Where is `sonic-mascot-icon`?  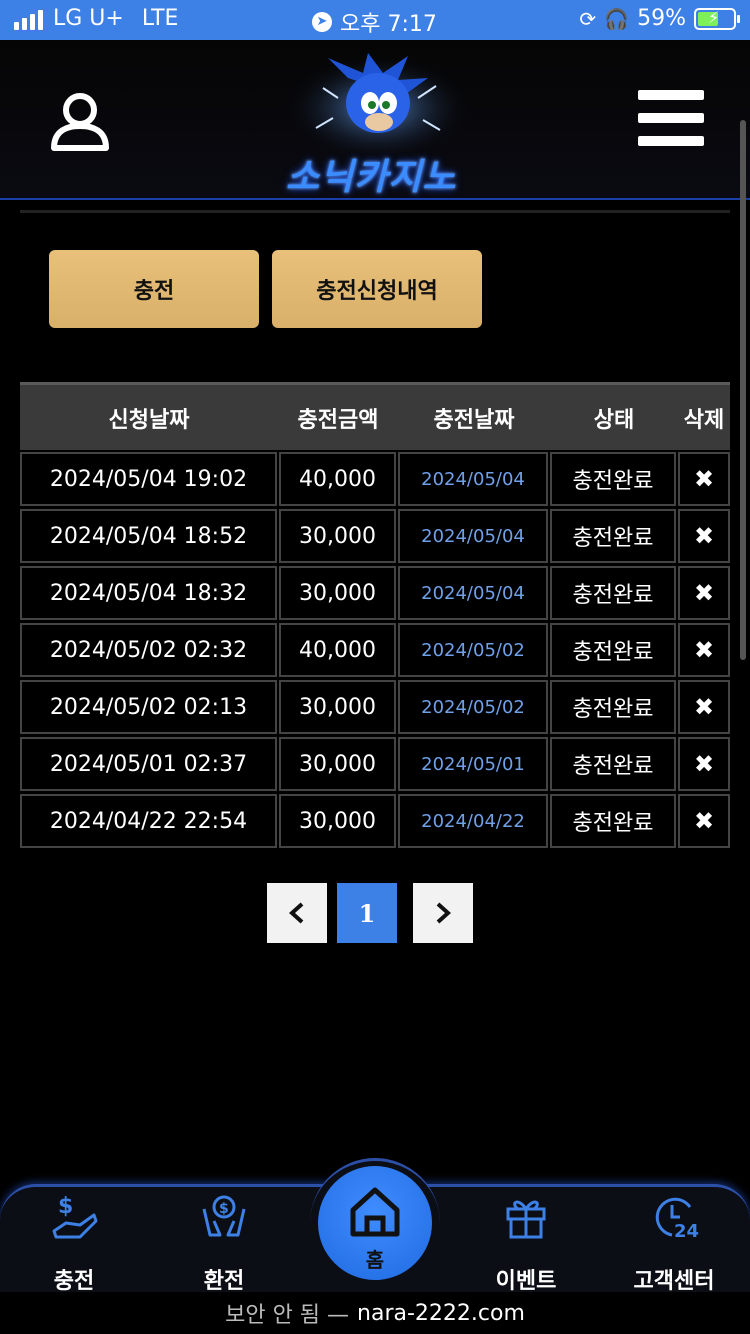 sonic-mascot-icon is located at coordinates (378, 108).